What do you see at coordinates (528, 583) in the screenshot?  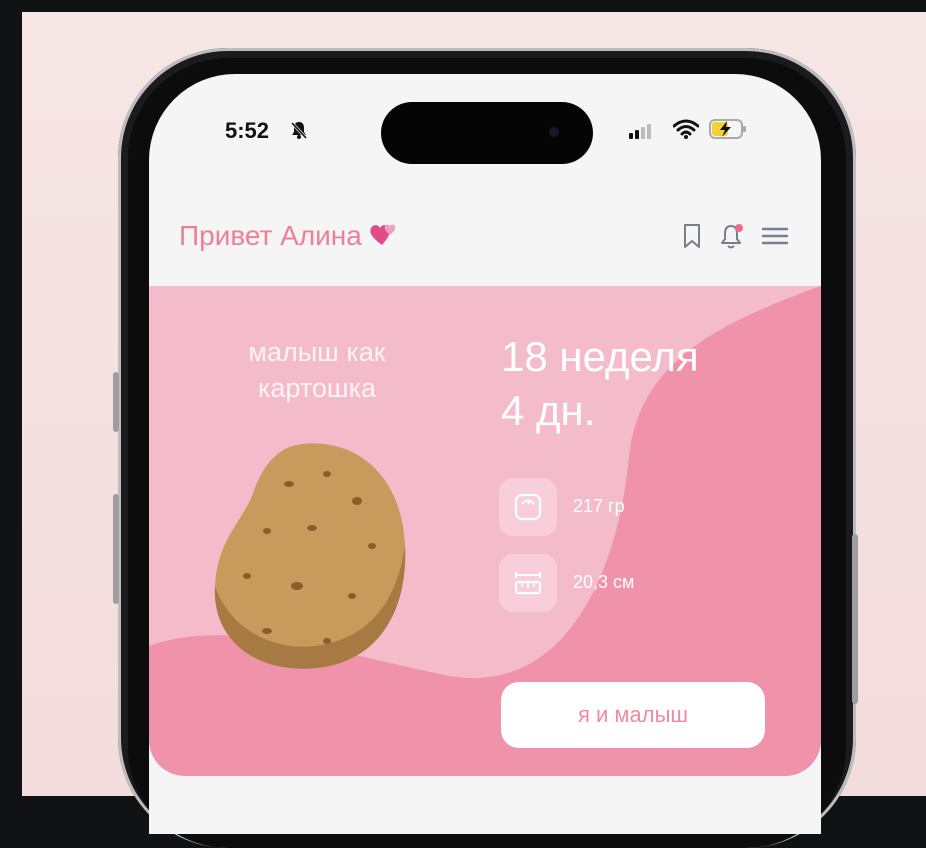 I see `ruler-icon` at bounding box center [528, 583].